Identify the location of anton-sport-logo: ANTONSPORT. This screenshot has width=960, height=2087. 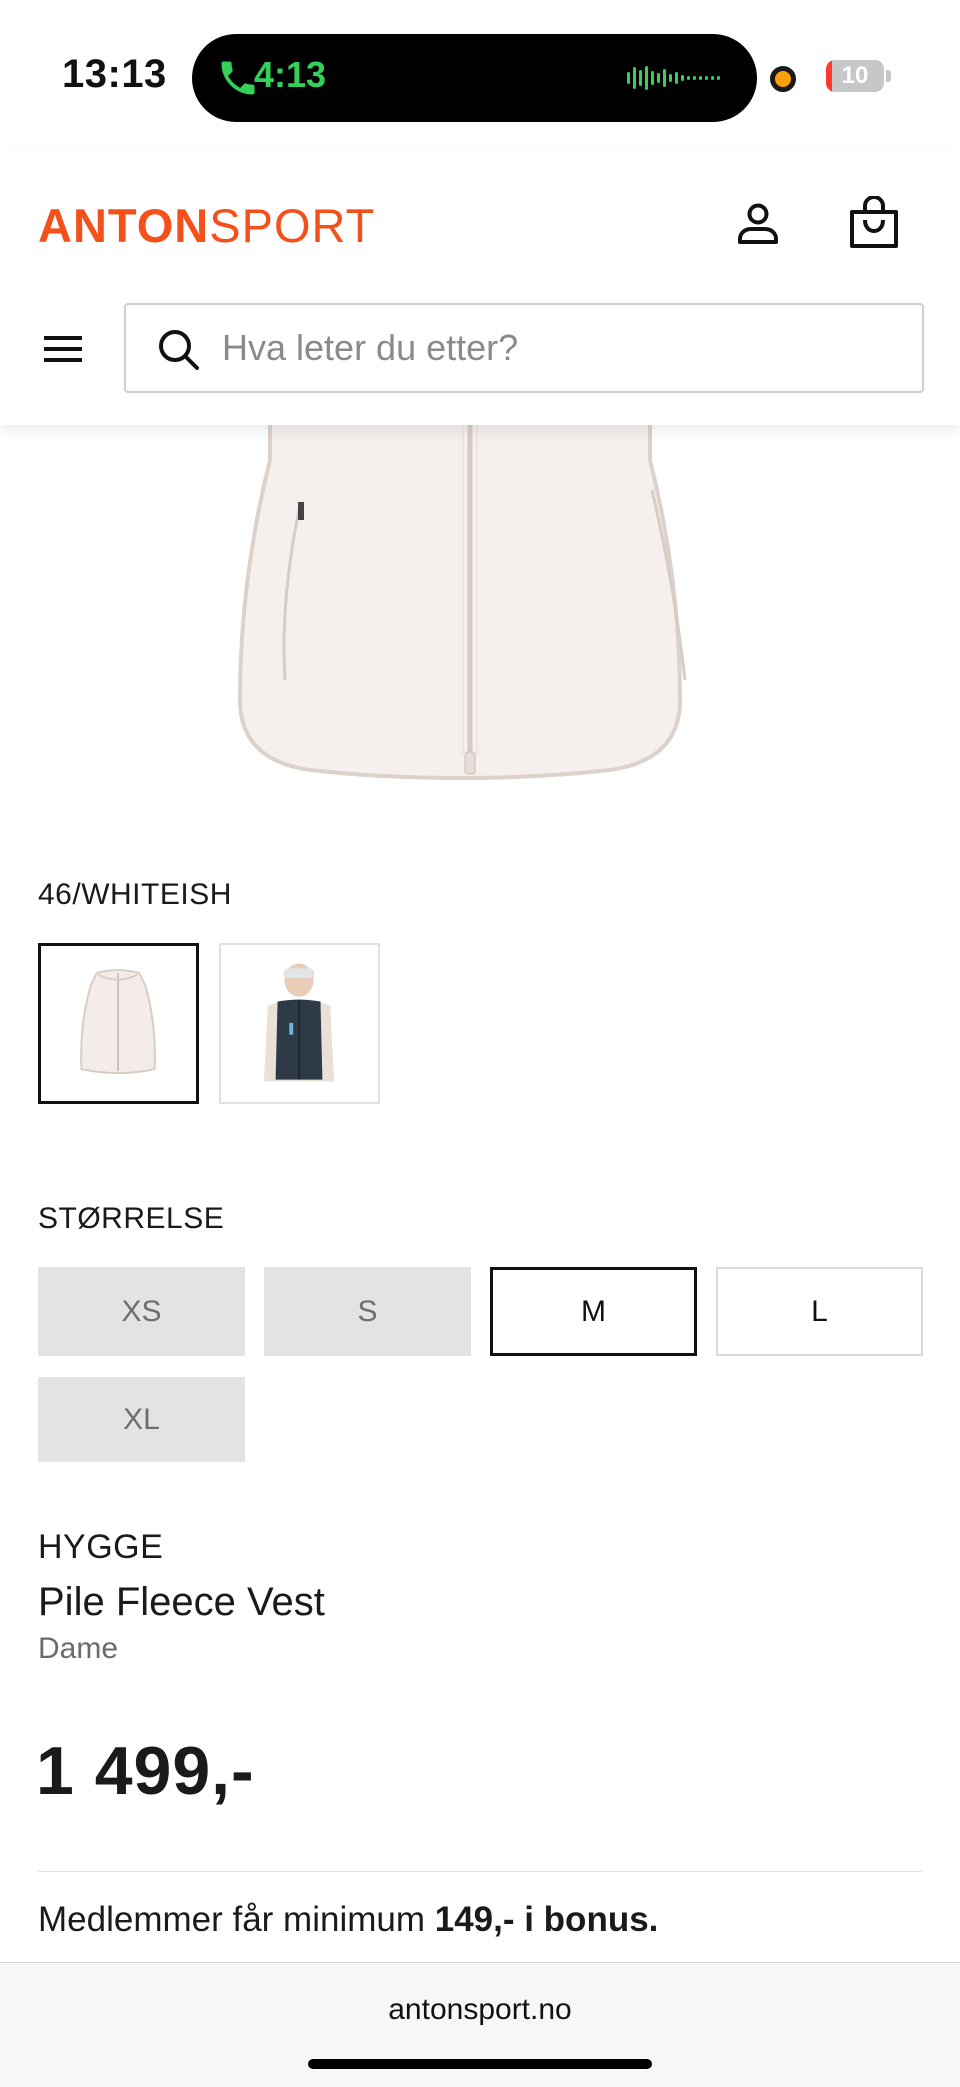
(206, 225).